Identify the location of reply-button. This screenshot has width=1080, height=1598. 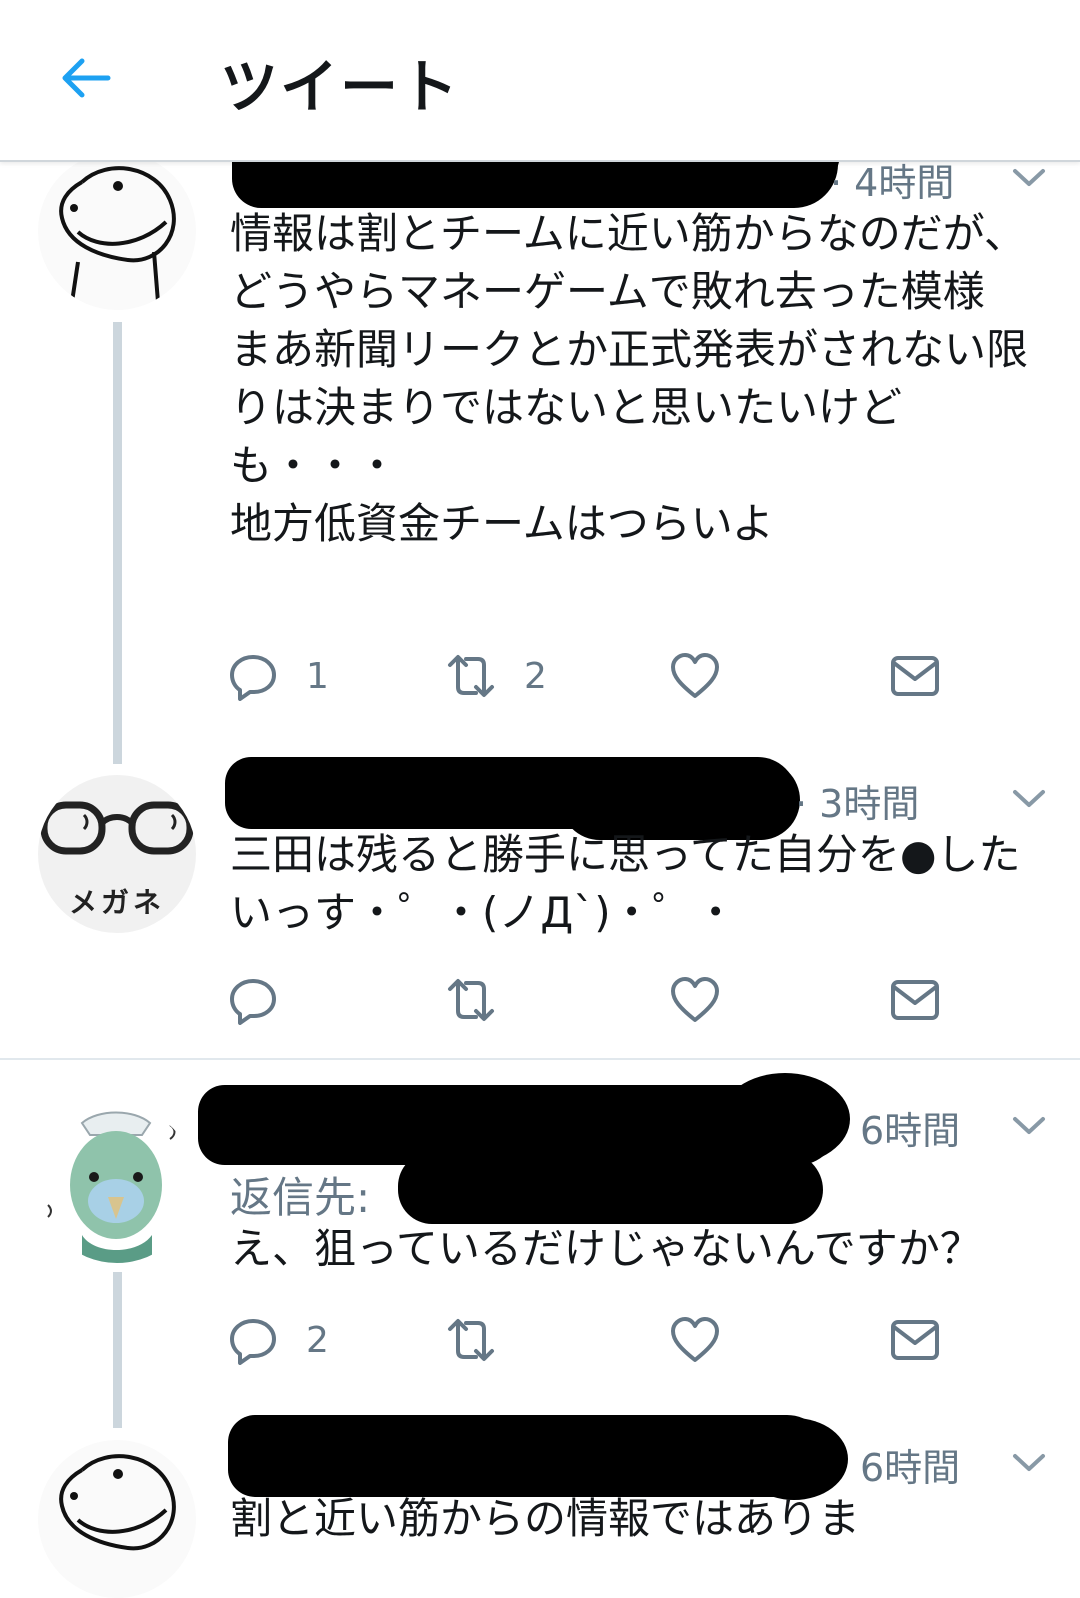
(253, 1000).